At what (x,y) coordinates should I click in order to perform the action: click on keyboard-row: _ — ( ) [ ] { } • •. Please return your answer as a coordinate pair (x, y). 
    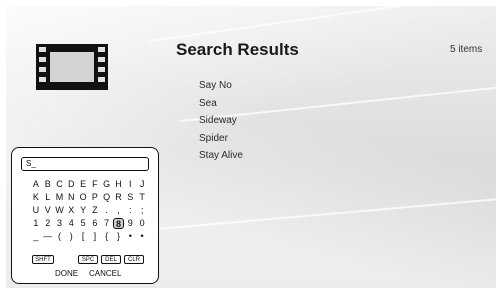
    Looking at the image, I should click on (89, 236).